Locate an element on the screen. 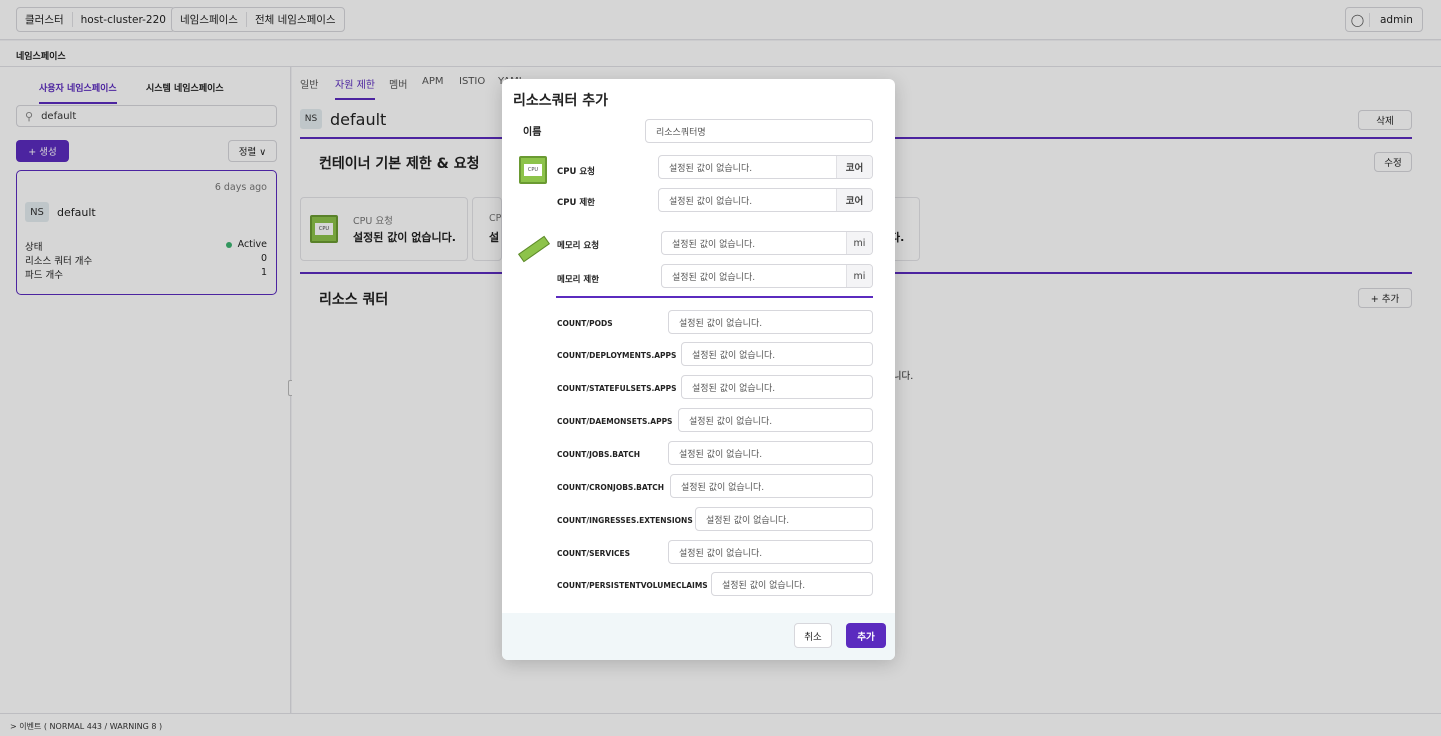 Image resolution: width=1441 pixels, height=736 pixels. count-services-input: 설정된 값이 없습니다. is located at coordinates (770, 552).